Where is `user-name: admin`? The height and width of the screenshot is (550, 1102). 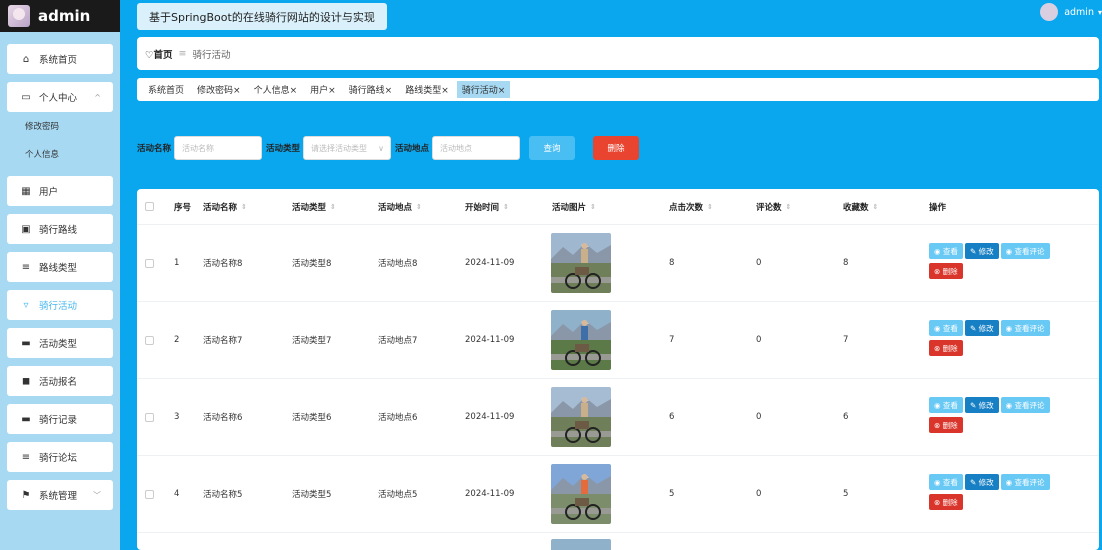
user-name: admin is located at coordinates (1079, 12).